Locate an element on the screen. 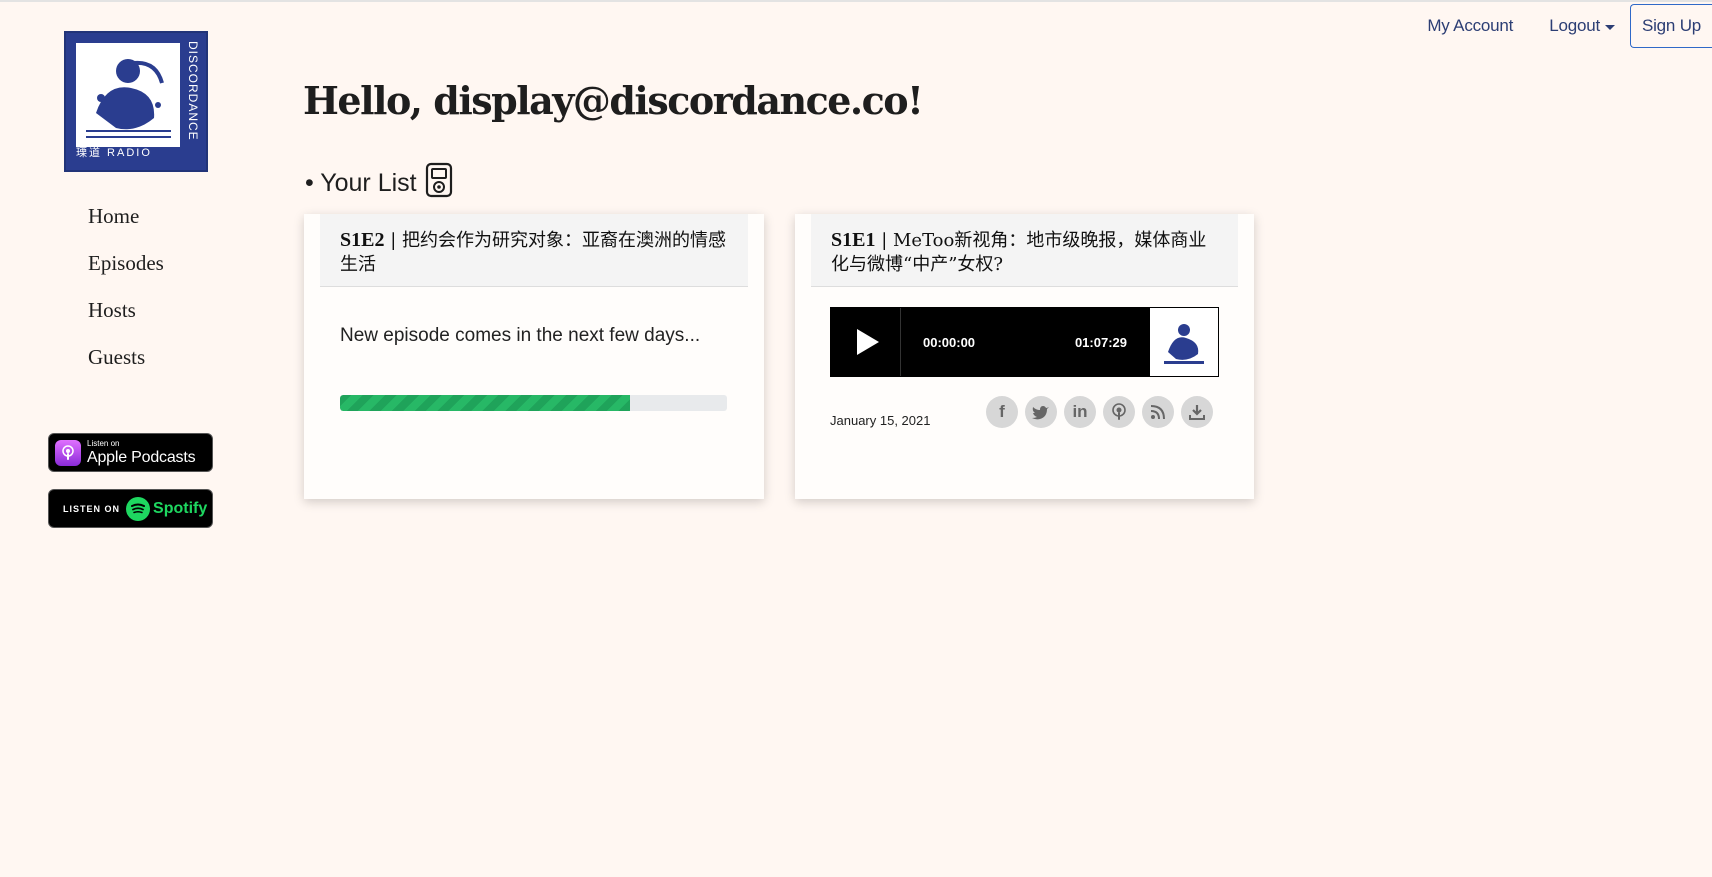 The width and height of the screenshot is (1712, 877). sidebar-item-guests: Guests is located at coordinates (126, 368).